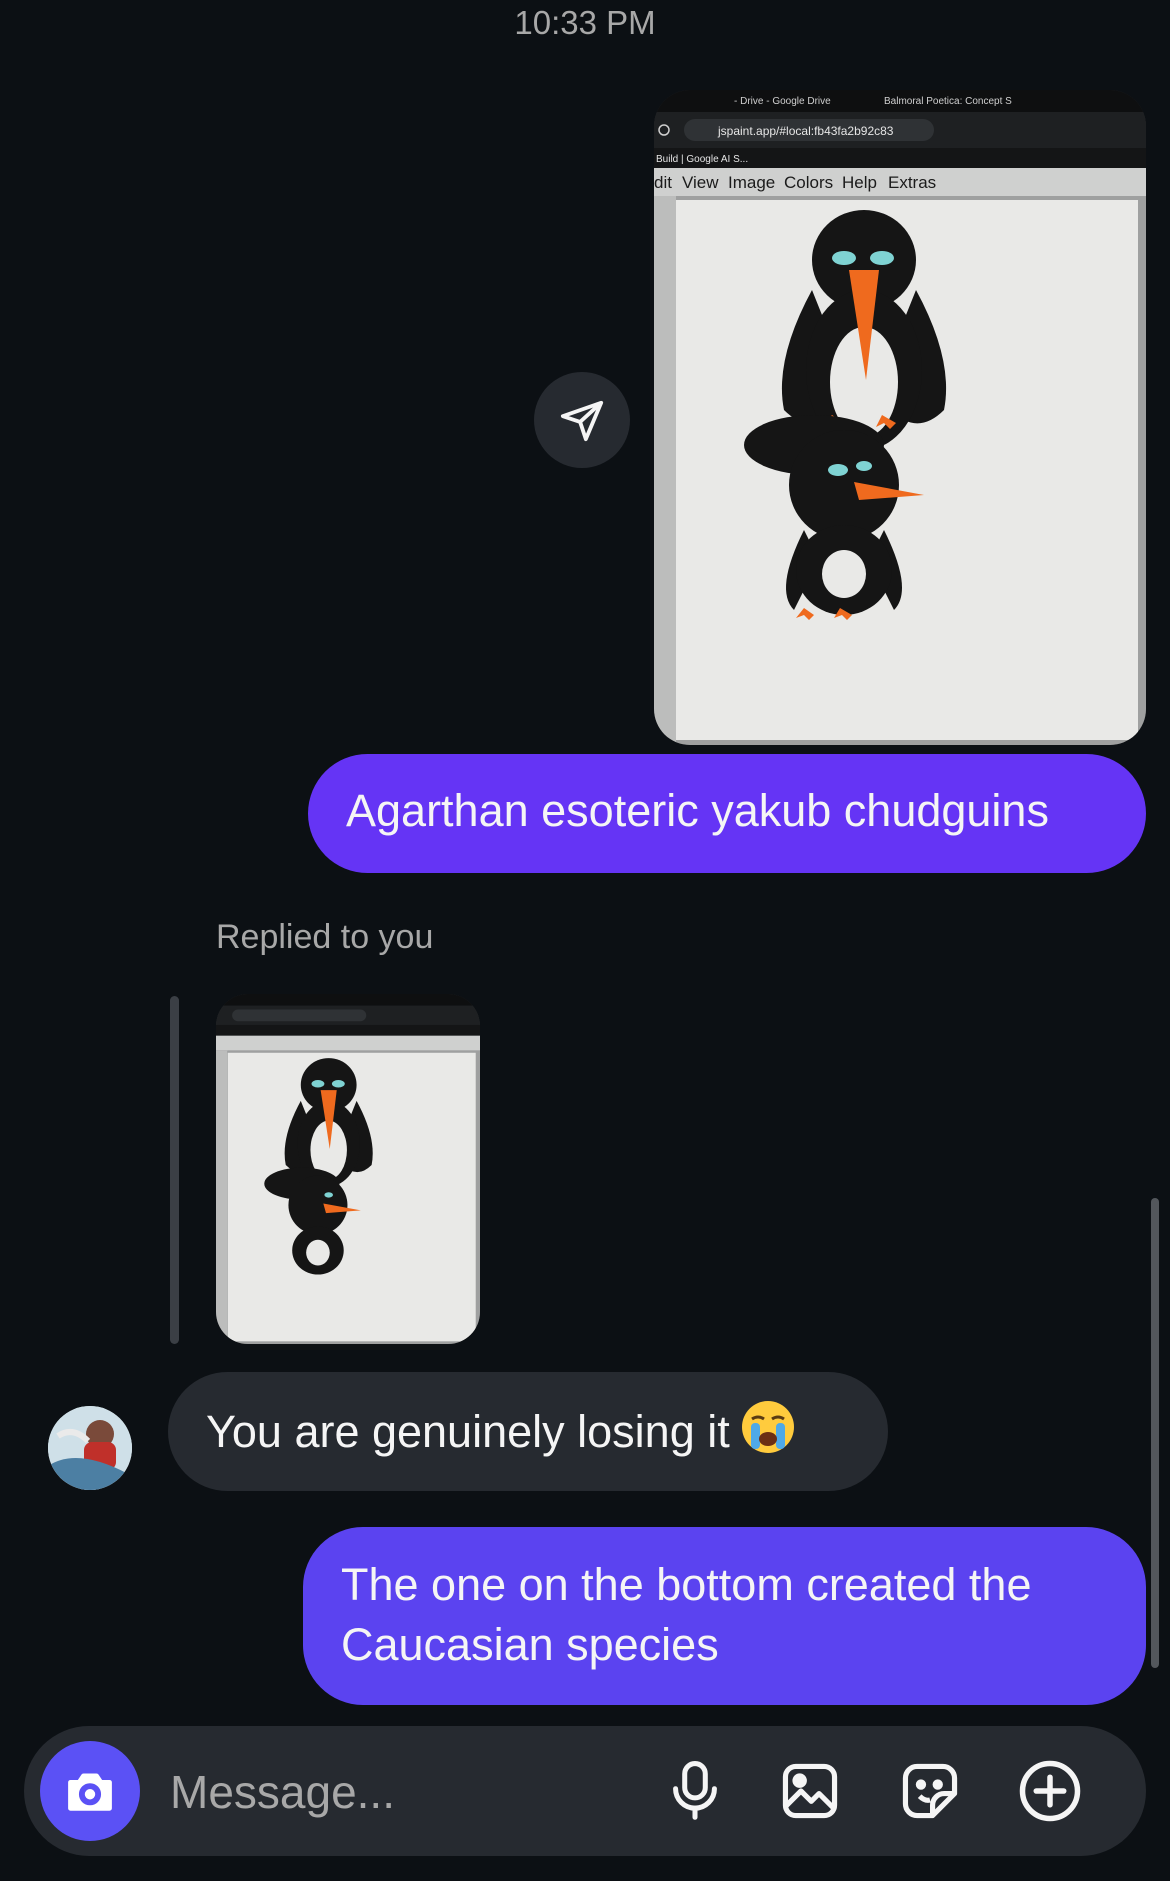 This screenshot has height=1881, width=1170. I want to click on sent-message-bubble: Agarthan esoteric yakub chudguins, so click(727, 813).